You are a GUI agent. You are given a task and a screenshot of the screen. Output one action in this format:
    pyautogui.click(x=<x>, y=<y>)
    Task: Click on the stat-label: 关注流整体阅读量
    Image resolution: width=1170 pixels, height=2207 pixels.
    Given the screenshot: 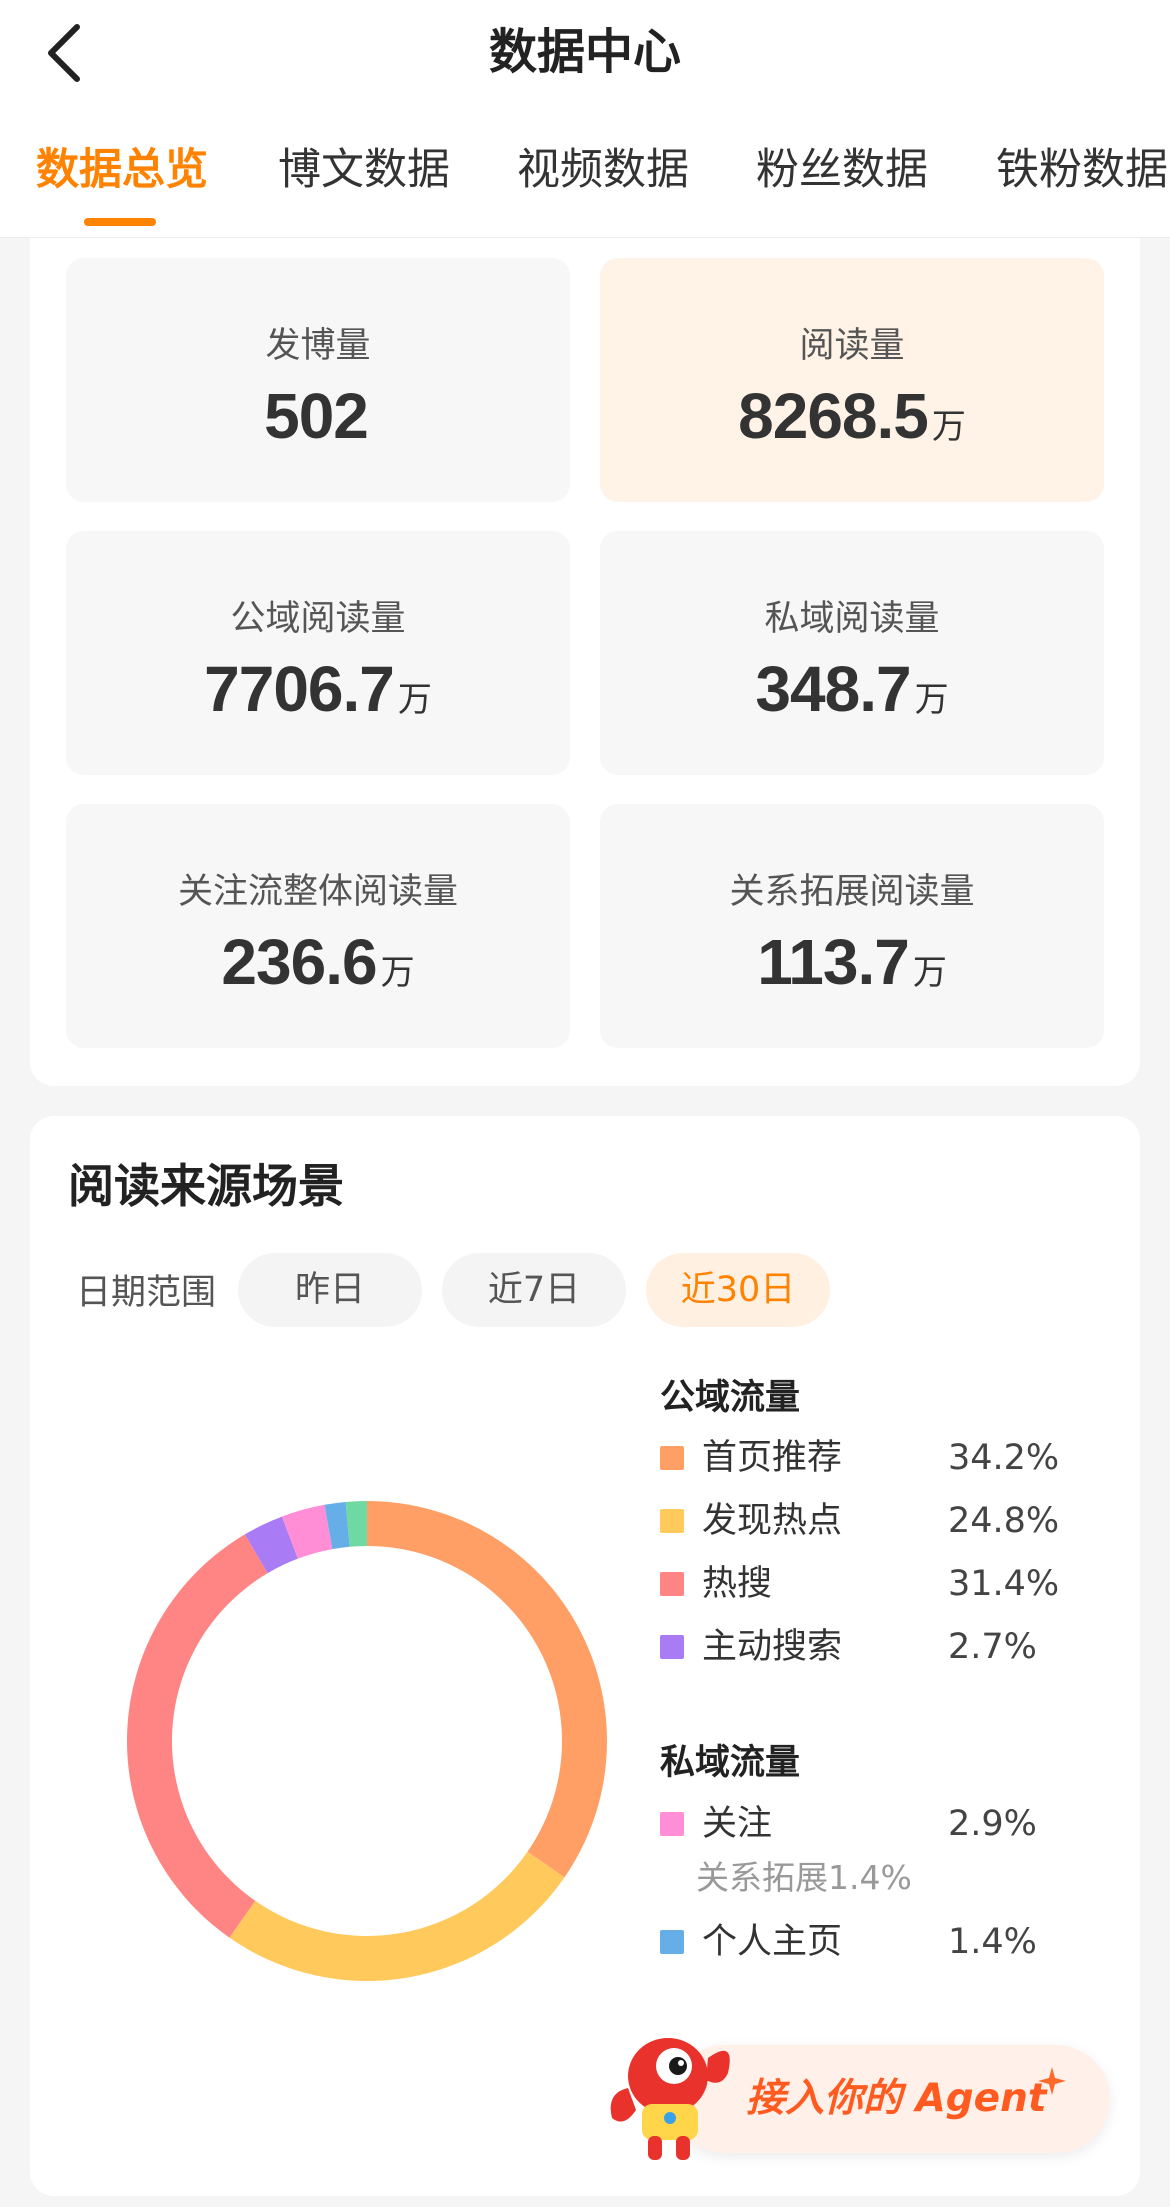 What is the action you would take?
    pyautogui.click(x=317, y=892)
    